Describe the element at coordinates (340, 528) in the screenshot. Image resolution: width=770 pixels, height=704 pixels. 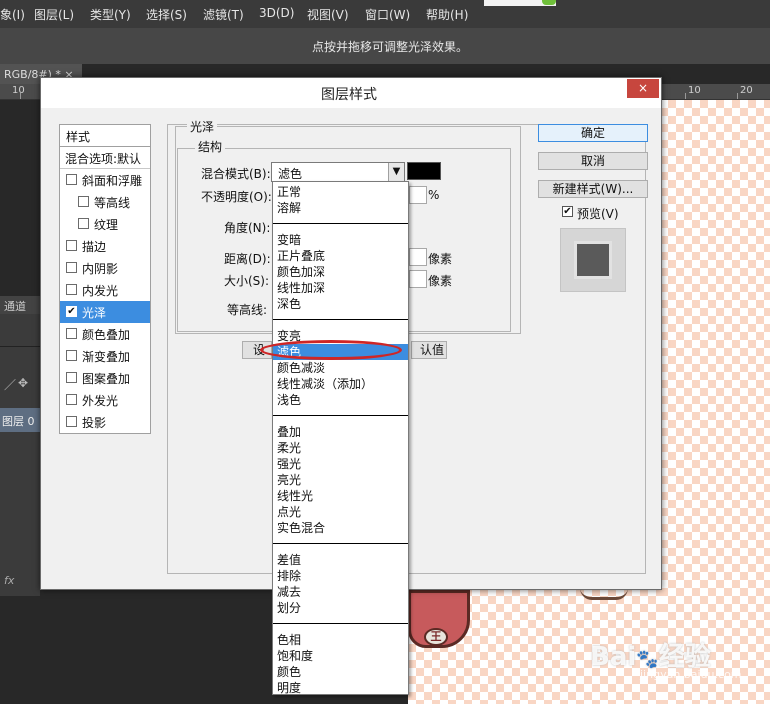
I see `dropdown-option: 实色混合` at that location.